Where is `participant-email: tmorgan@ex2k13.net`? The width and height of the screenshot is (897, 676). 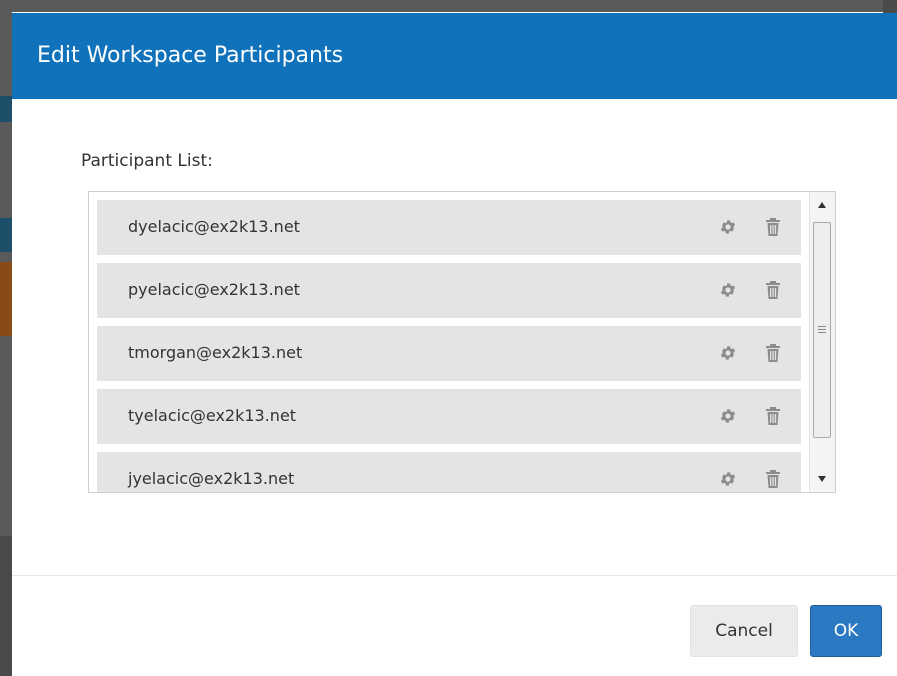 participant-email: tmorgan@ex2k13.net is located at coordinates (215, 352).